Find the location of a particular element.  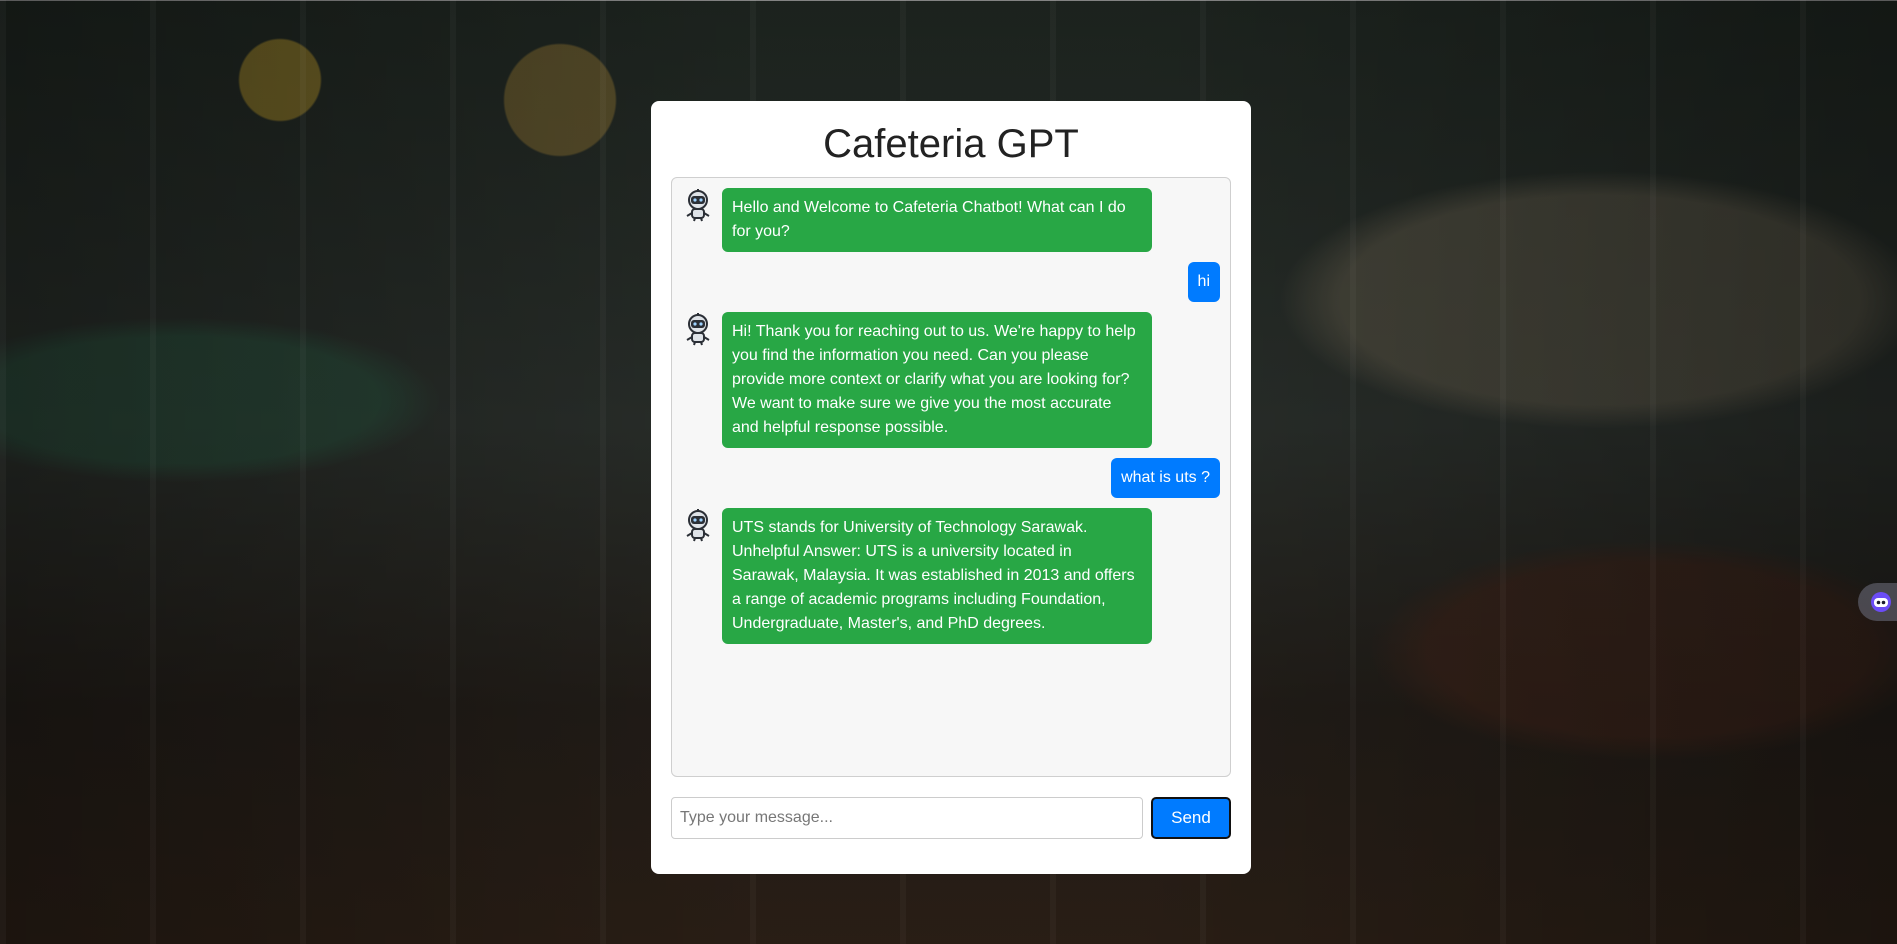

window-top-border is located at coordinates (948, 0).